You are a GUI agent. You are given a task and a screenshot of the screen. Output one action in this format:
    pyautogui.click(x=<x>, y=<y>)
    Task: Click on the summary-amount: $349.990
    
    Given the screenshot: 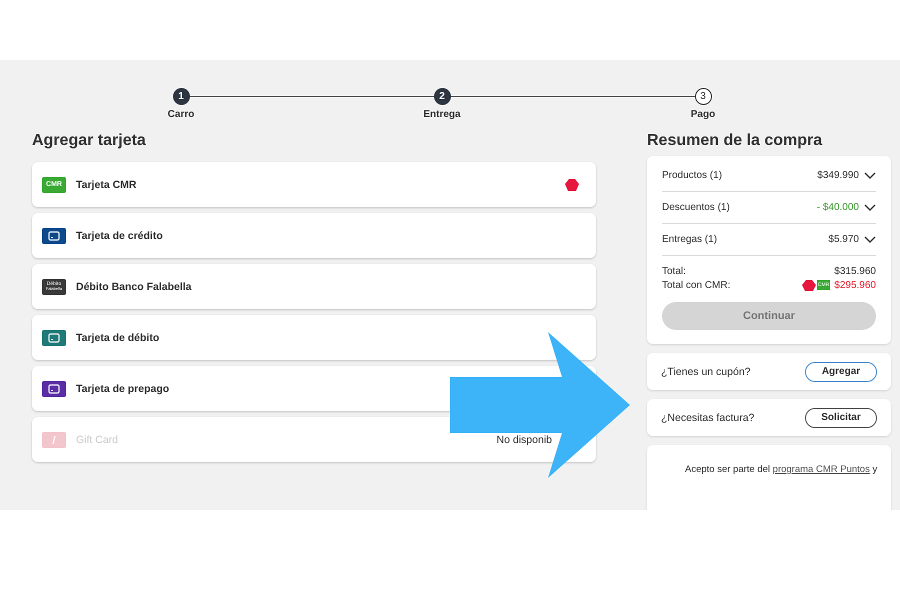 What is the action you would take?
    pyautogui.click(x=838, y=175)
    